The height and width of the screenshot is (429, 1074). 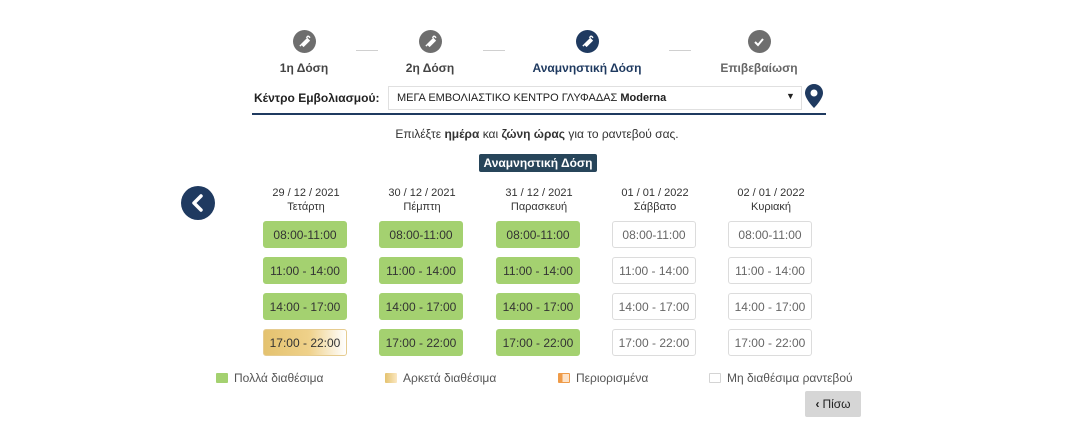 What do you see at coordinates (771, 193) in the screenshot?
I see `day-date: 02 / 01 / 2022` at bounding box center [771, 193].